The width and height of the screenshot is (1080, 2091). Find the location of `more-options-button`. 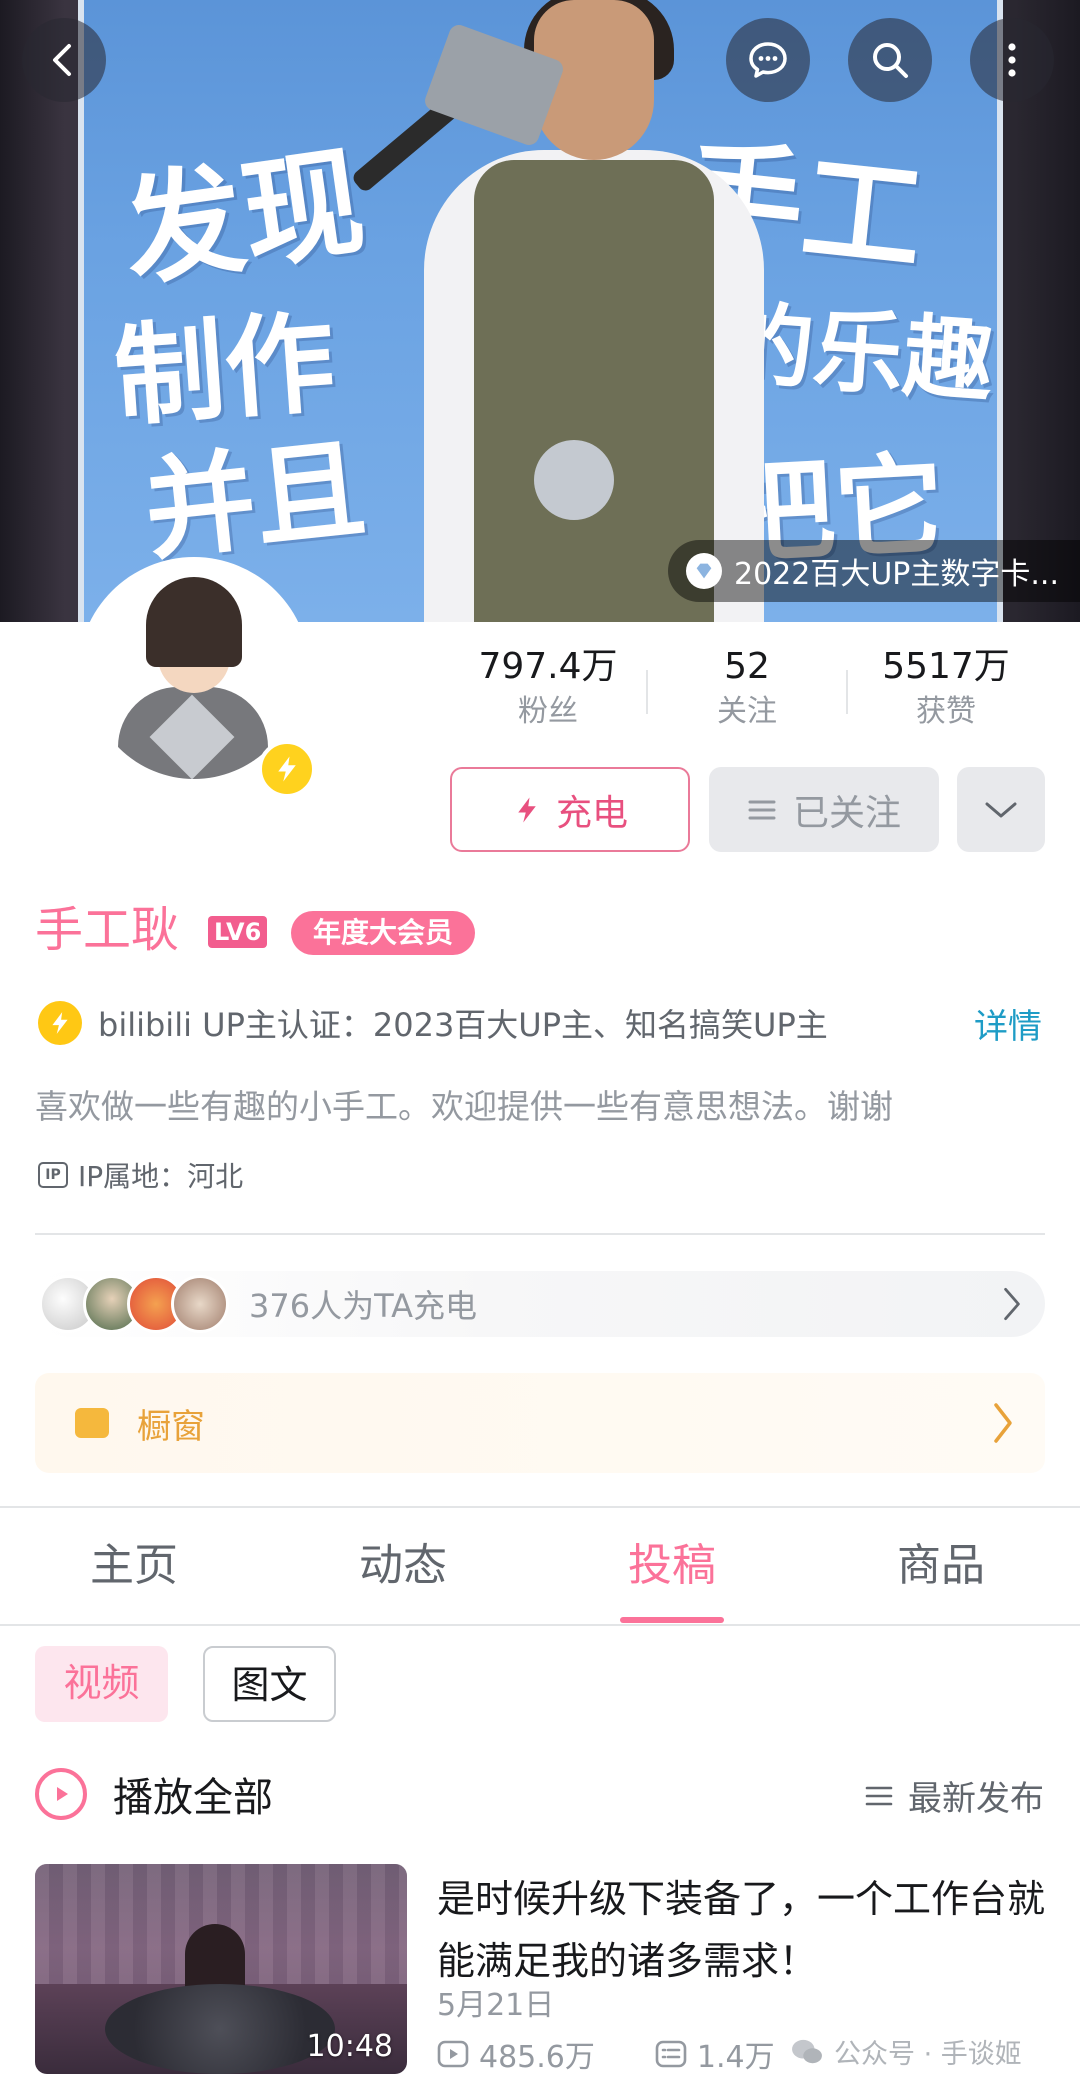

more-options-button is located at coordinates (1001, 809).